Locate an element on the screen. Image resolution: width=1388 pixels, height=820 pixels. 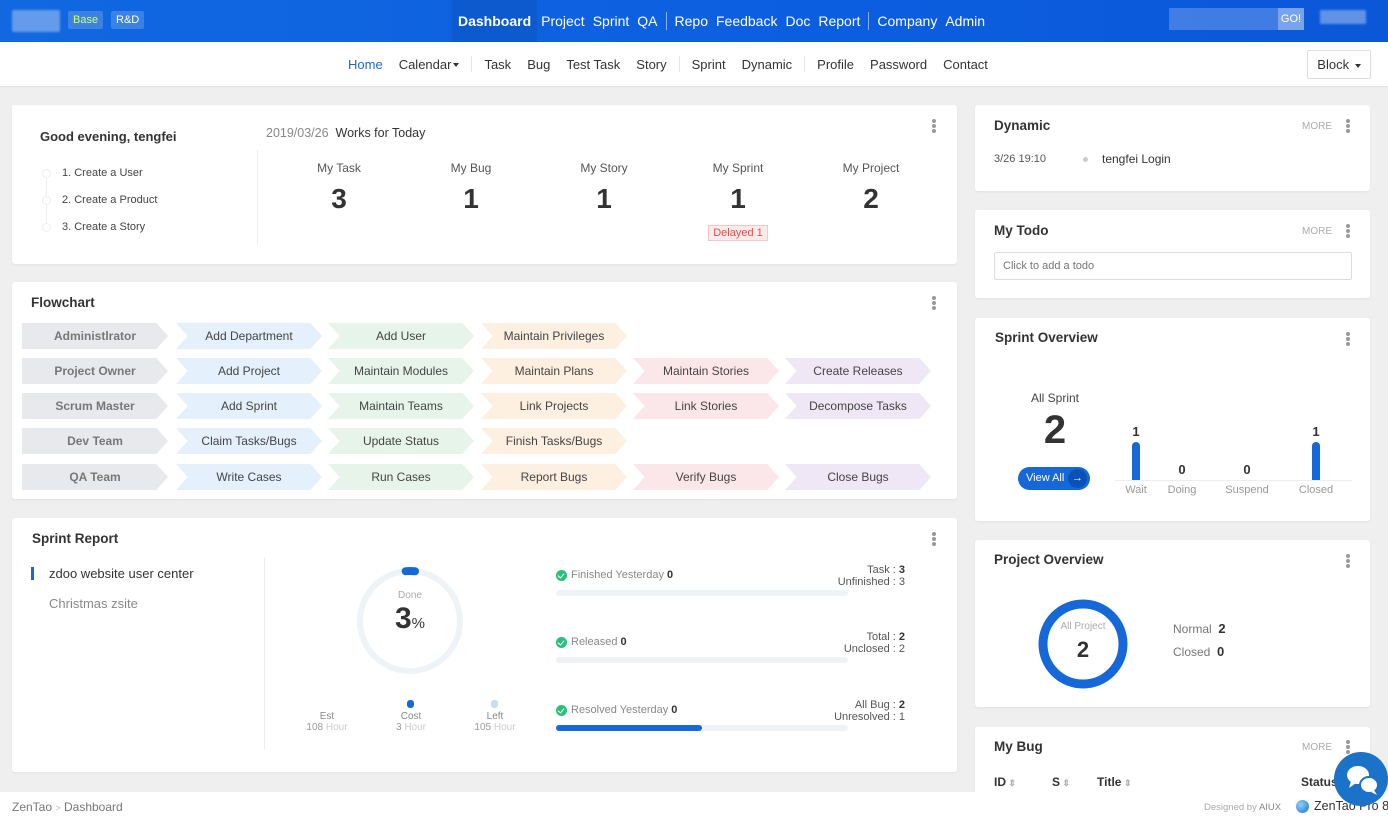
subnav-password: Password is located at coordinates (898, 64).